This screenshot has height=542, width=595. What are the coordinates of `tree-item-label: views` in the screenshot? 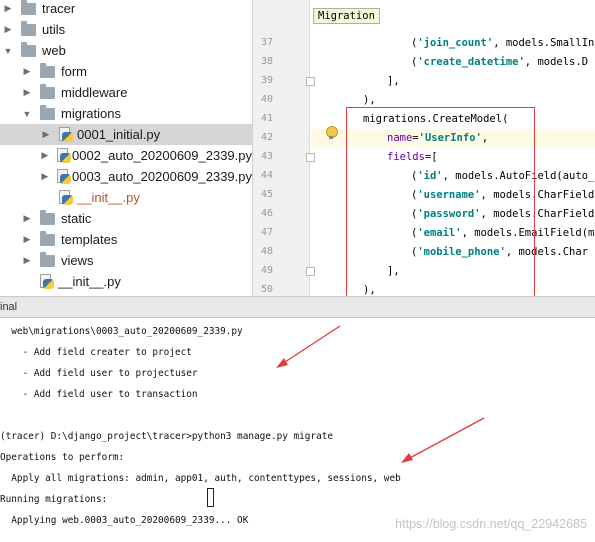 It's located at (77, 260).